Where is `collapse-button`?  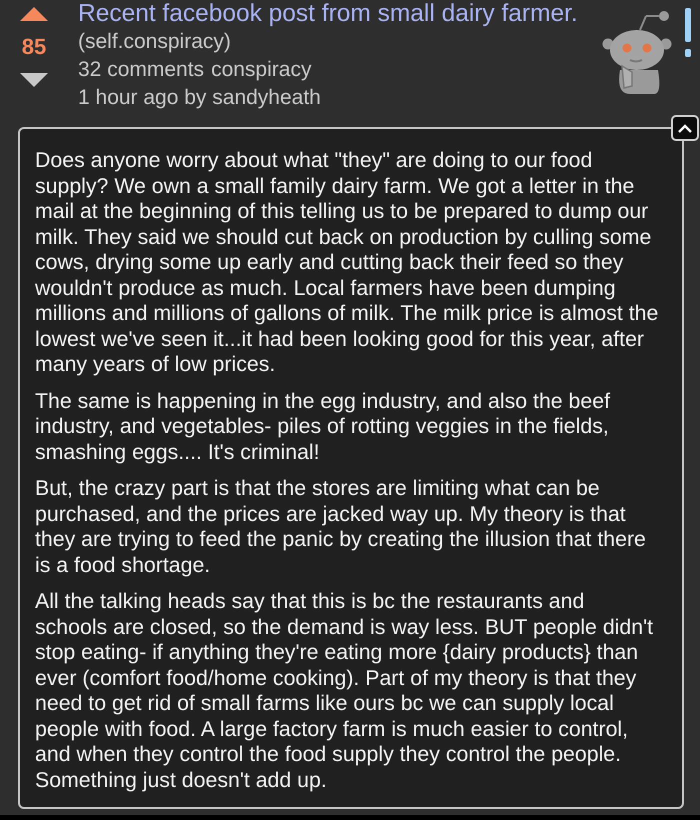 collapse-button is located at coordinates (685, 128).